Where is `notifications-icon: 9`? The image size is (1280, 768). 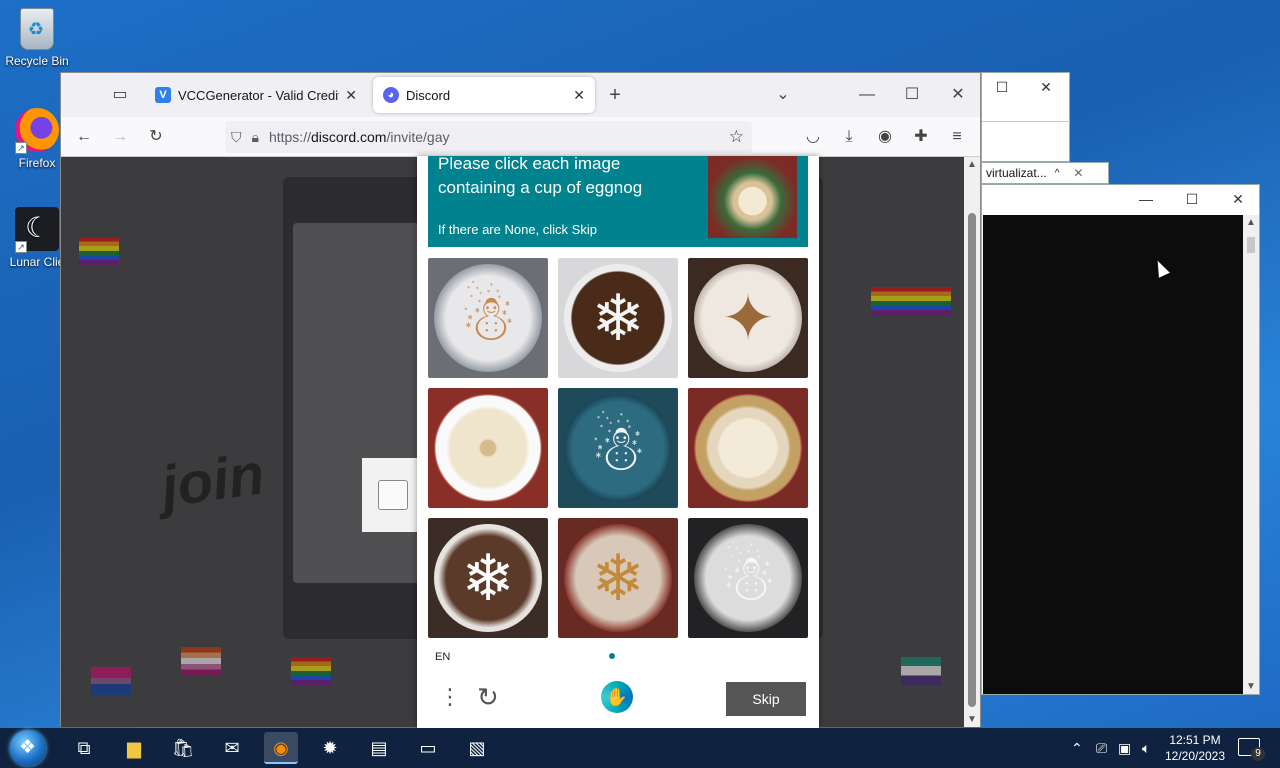
notifications-icon: 9 is located at coordinates (1251, 749).